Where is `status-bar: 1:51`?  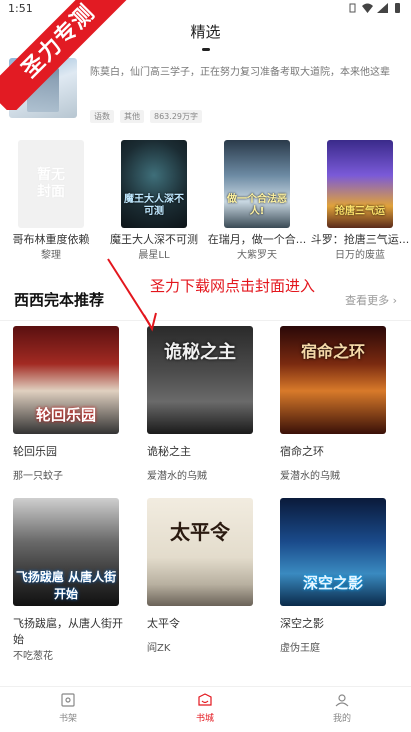 status-bar: 1:51 is located at coordinates (205, 9).